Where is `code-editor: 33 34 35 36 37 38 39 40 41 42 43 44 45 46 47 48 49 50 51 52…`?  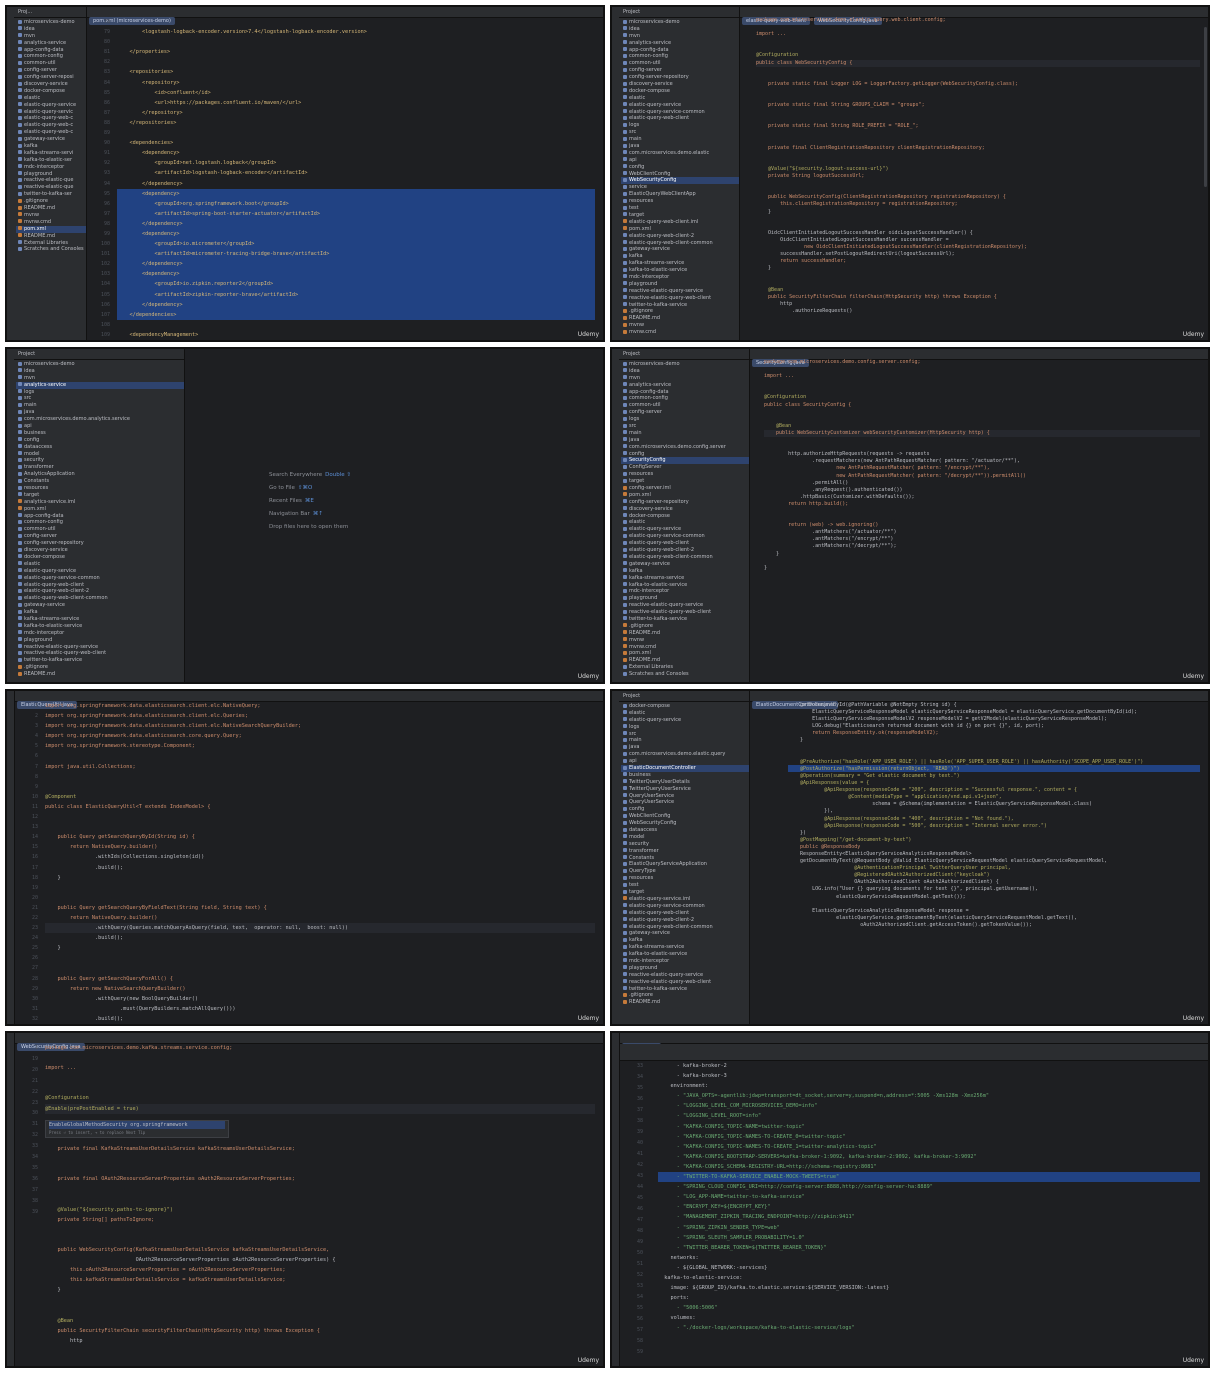 code-editor: 33 34 35 36 37 38 39 40 41 42 43 44 45 46 47 48 49 50 51 52… is located at coordinates (914, 1213).